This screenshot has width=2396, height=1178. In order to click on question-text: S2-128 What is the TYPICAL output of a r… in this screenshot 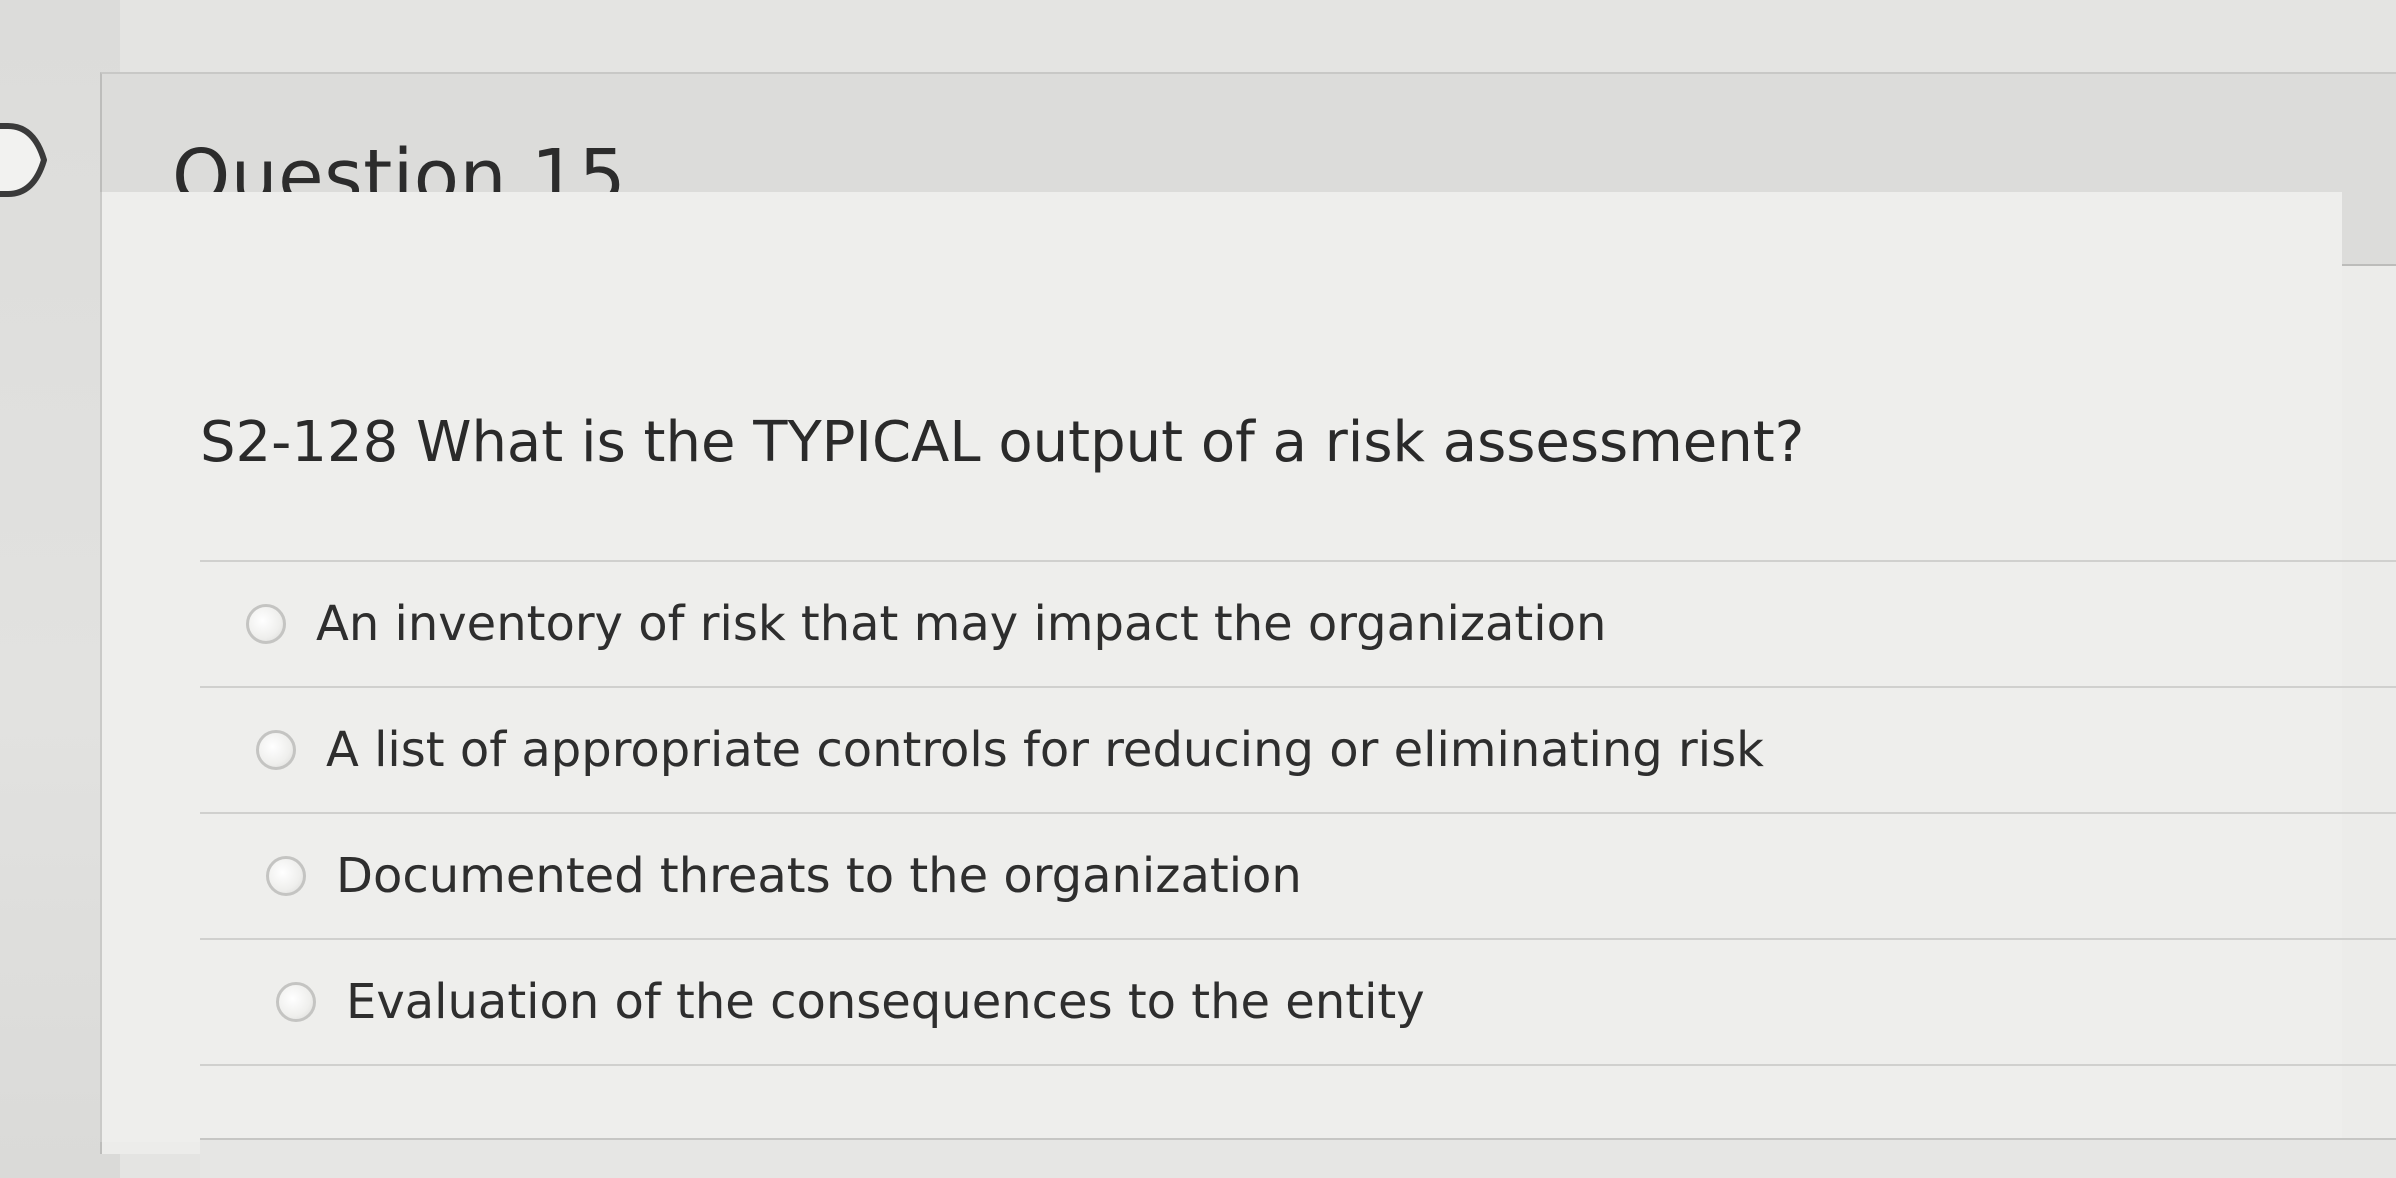, I will do `click(1002, 442)`.